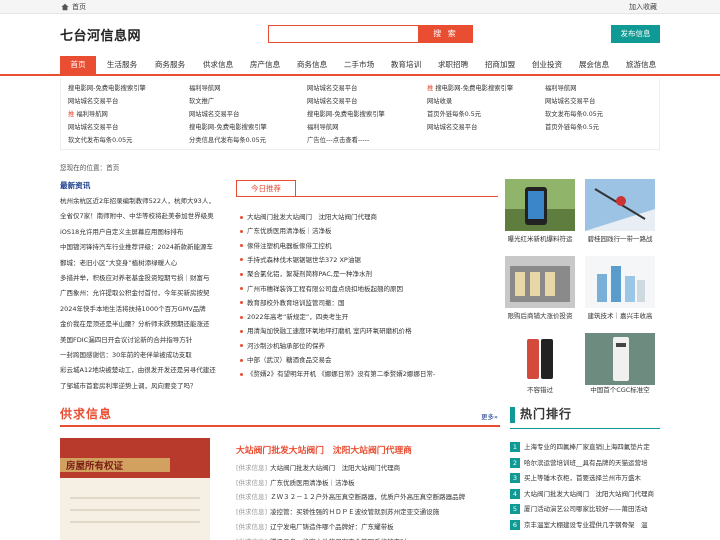  What do you see at coordinates (574, 113) in the screenshot?
I see `friend-link: 软文发布每条0.05元` at bounding box center [574, 113].